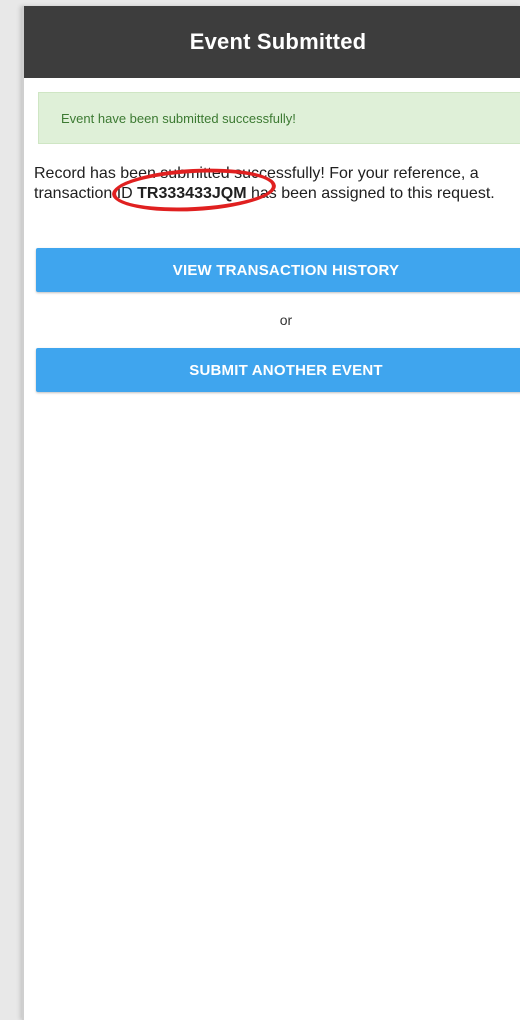 This screenshot has width=520, height=1020. What do you see at coordinates (278, 41) in the screenshot?
I see `page-title: Event Submitted` at bounding box center [278, 41].